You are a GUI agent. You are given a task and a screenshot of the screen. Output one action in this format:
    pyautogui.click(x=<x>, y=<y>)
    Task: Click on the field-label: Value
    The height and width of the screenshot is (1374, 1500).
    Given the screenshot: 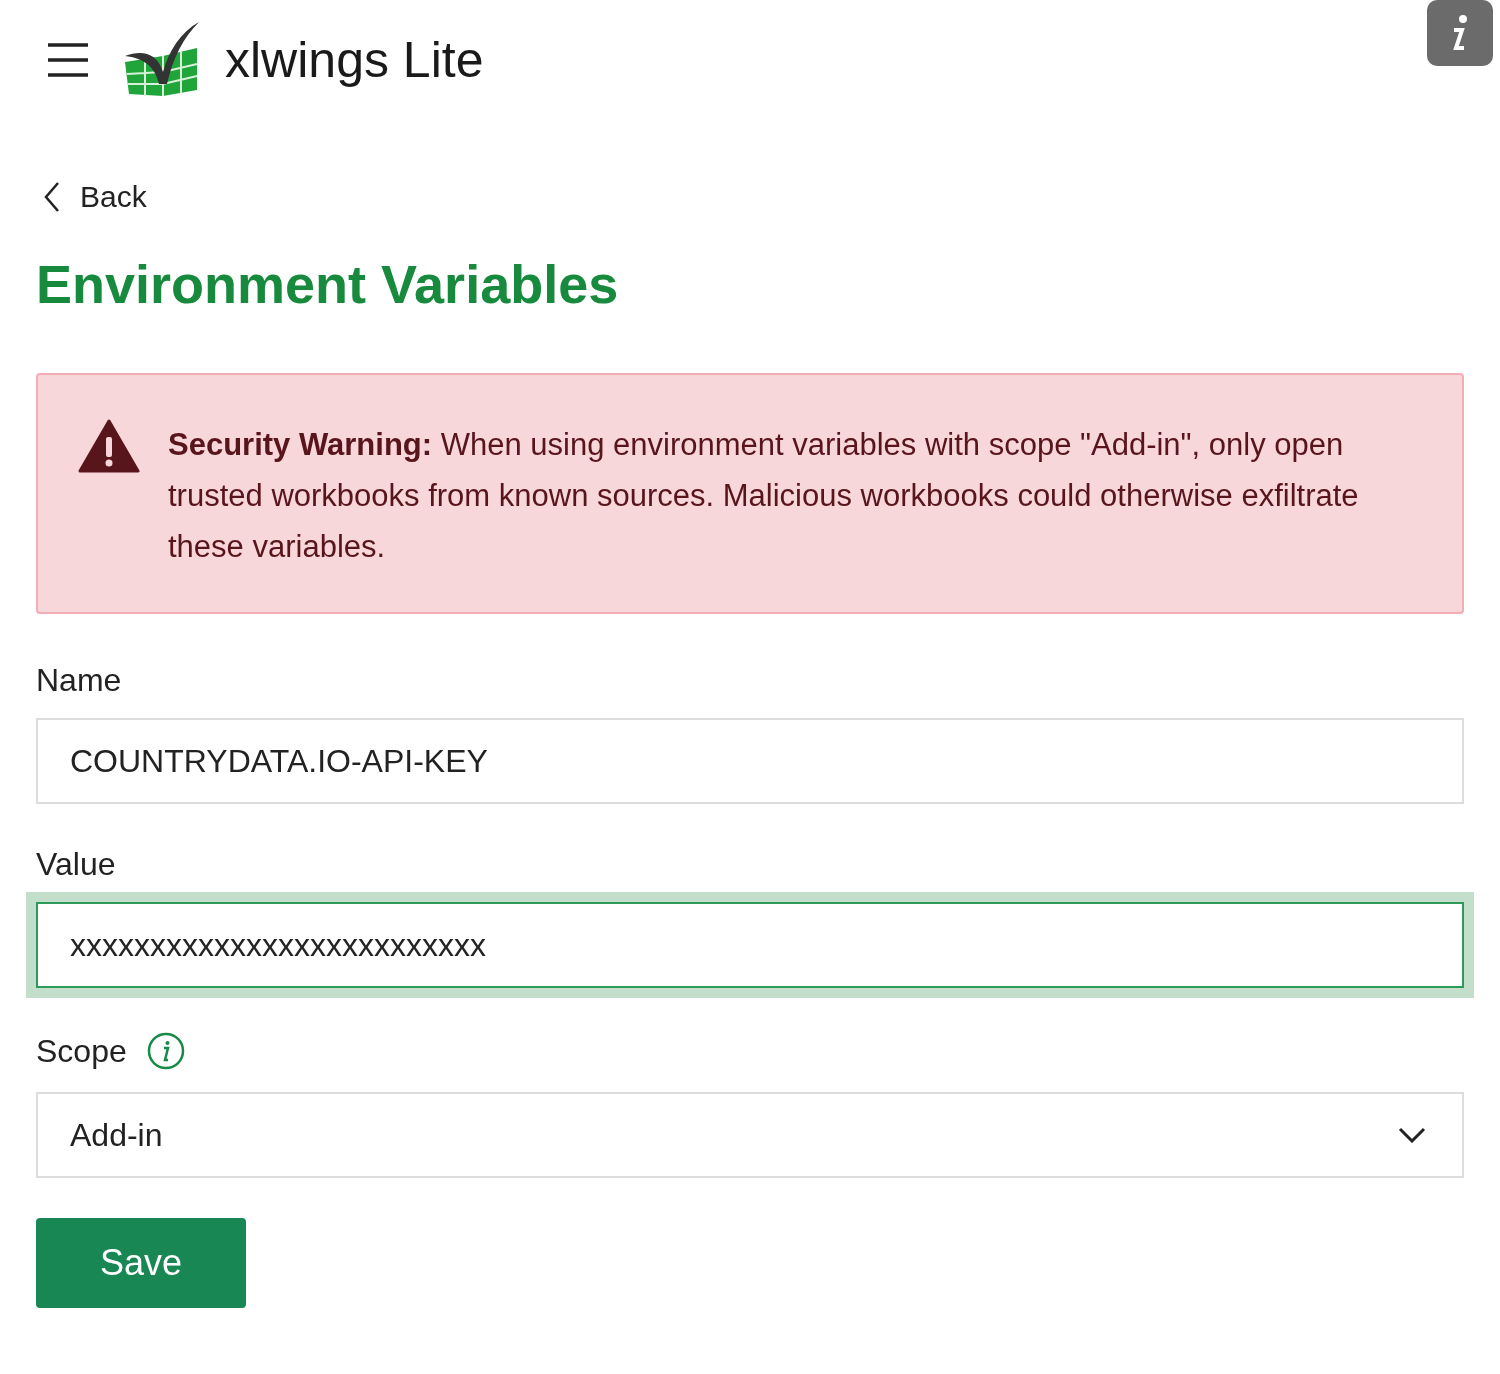 What is the action you would take?
    pyautogui.click(x=76, y=864)
    